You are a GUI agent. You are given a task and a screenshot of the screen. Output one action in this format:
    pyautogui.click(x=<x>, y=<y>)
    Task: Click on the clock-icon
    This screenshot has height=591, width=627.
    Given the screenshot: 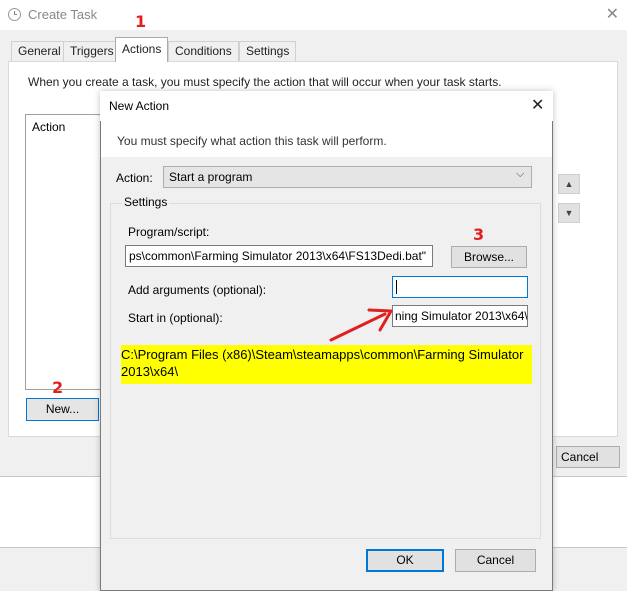 What is the action you would take?
    pyautogui.click(x=14, y=14)
    